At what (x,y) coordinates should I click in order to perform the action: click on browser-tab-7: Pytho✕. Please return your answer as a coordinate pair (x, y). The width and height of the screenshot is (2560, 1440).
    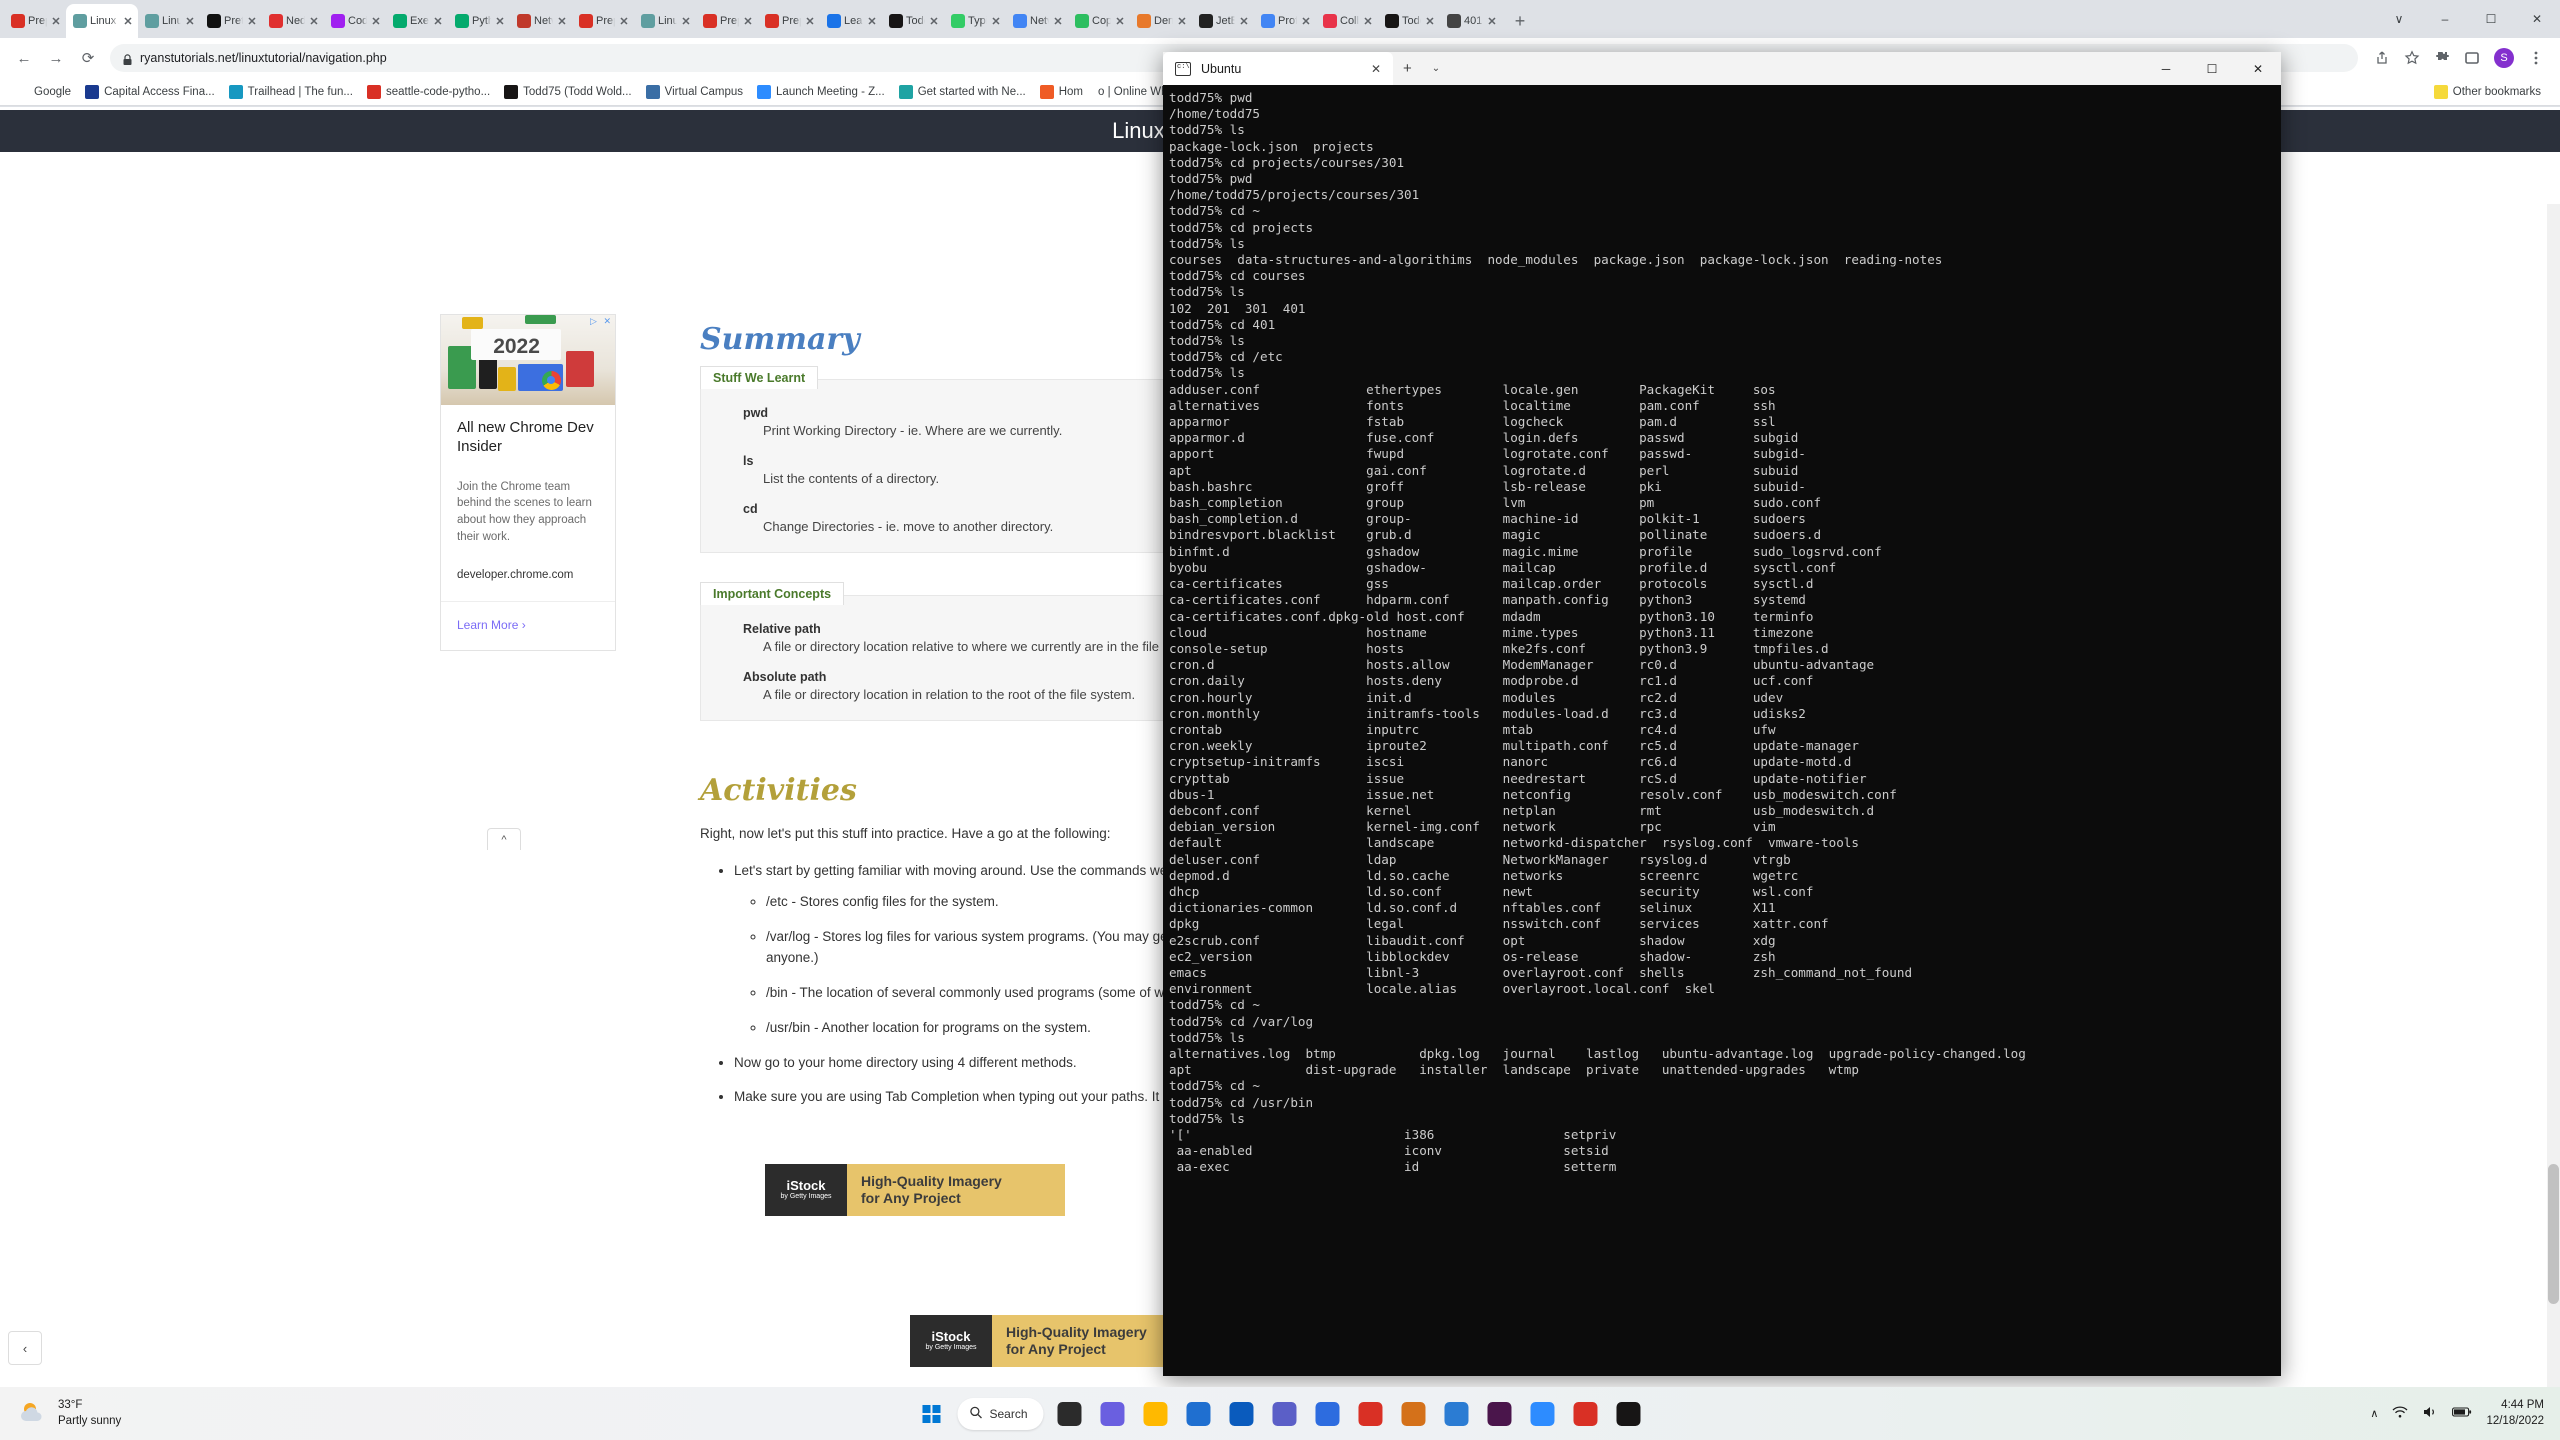
    Looking at the image, I should click on (479, 21).